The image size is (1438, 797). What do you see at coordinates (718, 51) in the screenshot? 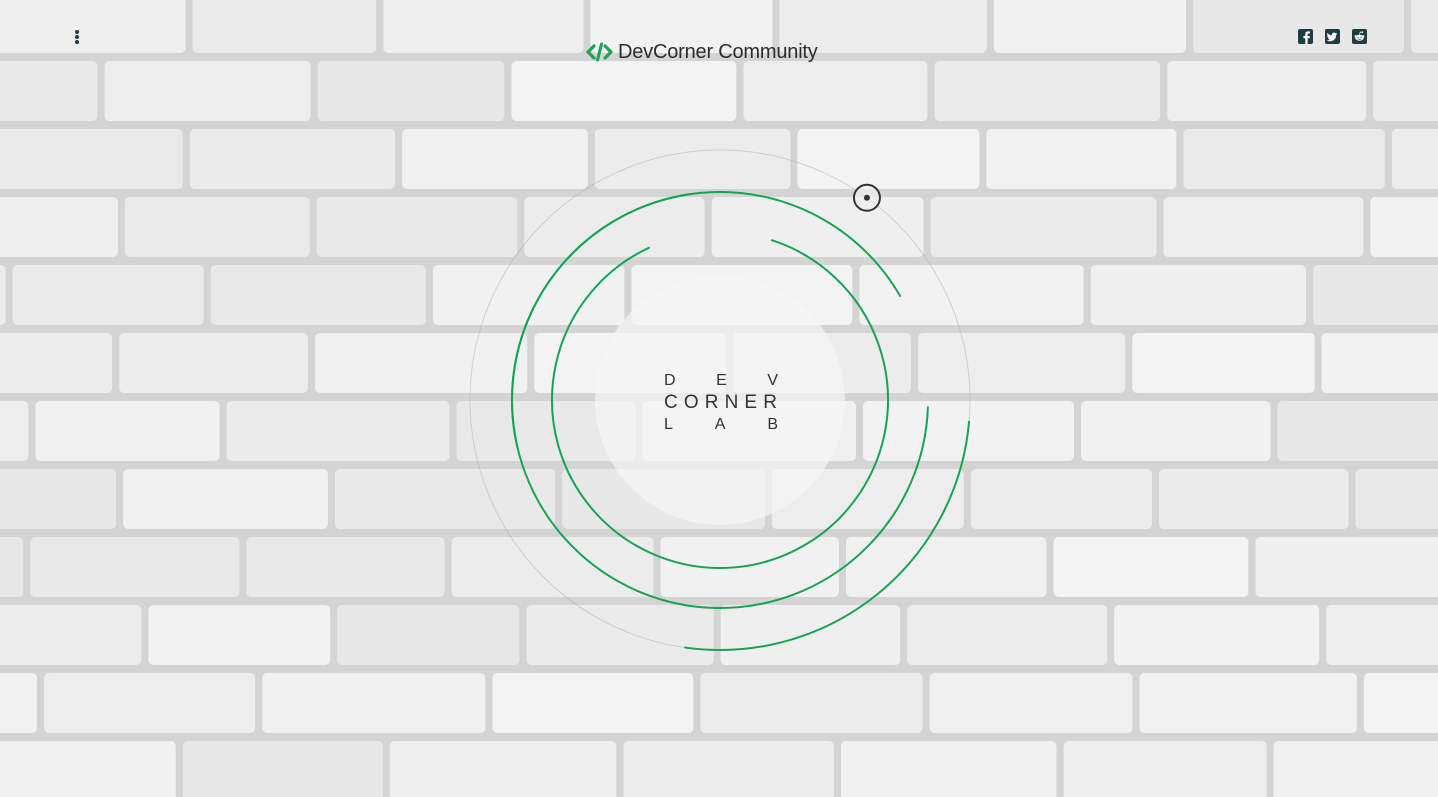
I see `brand-name: DevCorner Community` at bounding box center [718, 51].